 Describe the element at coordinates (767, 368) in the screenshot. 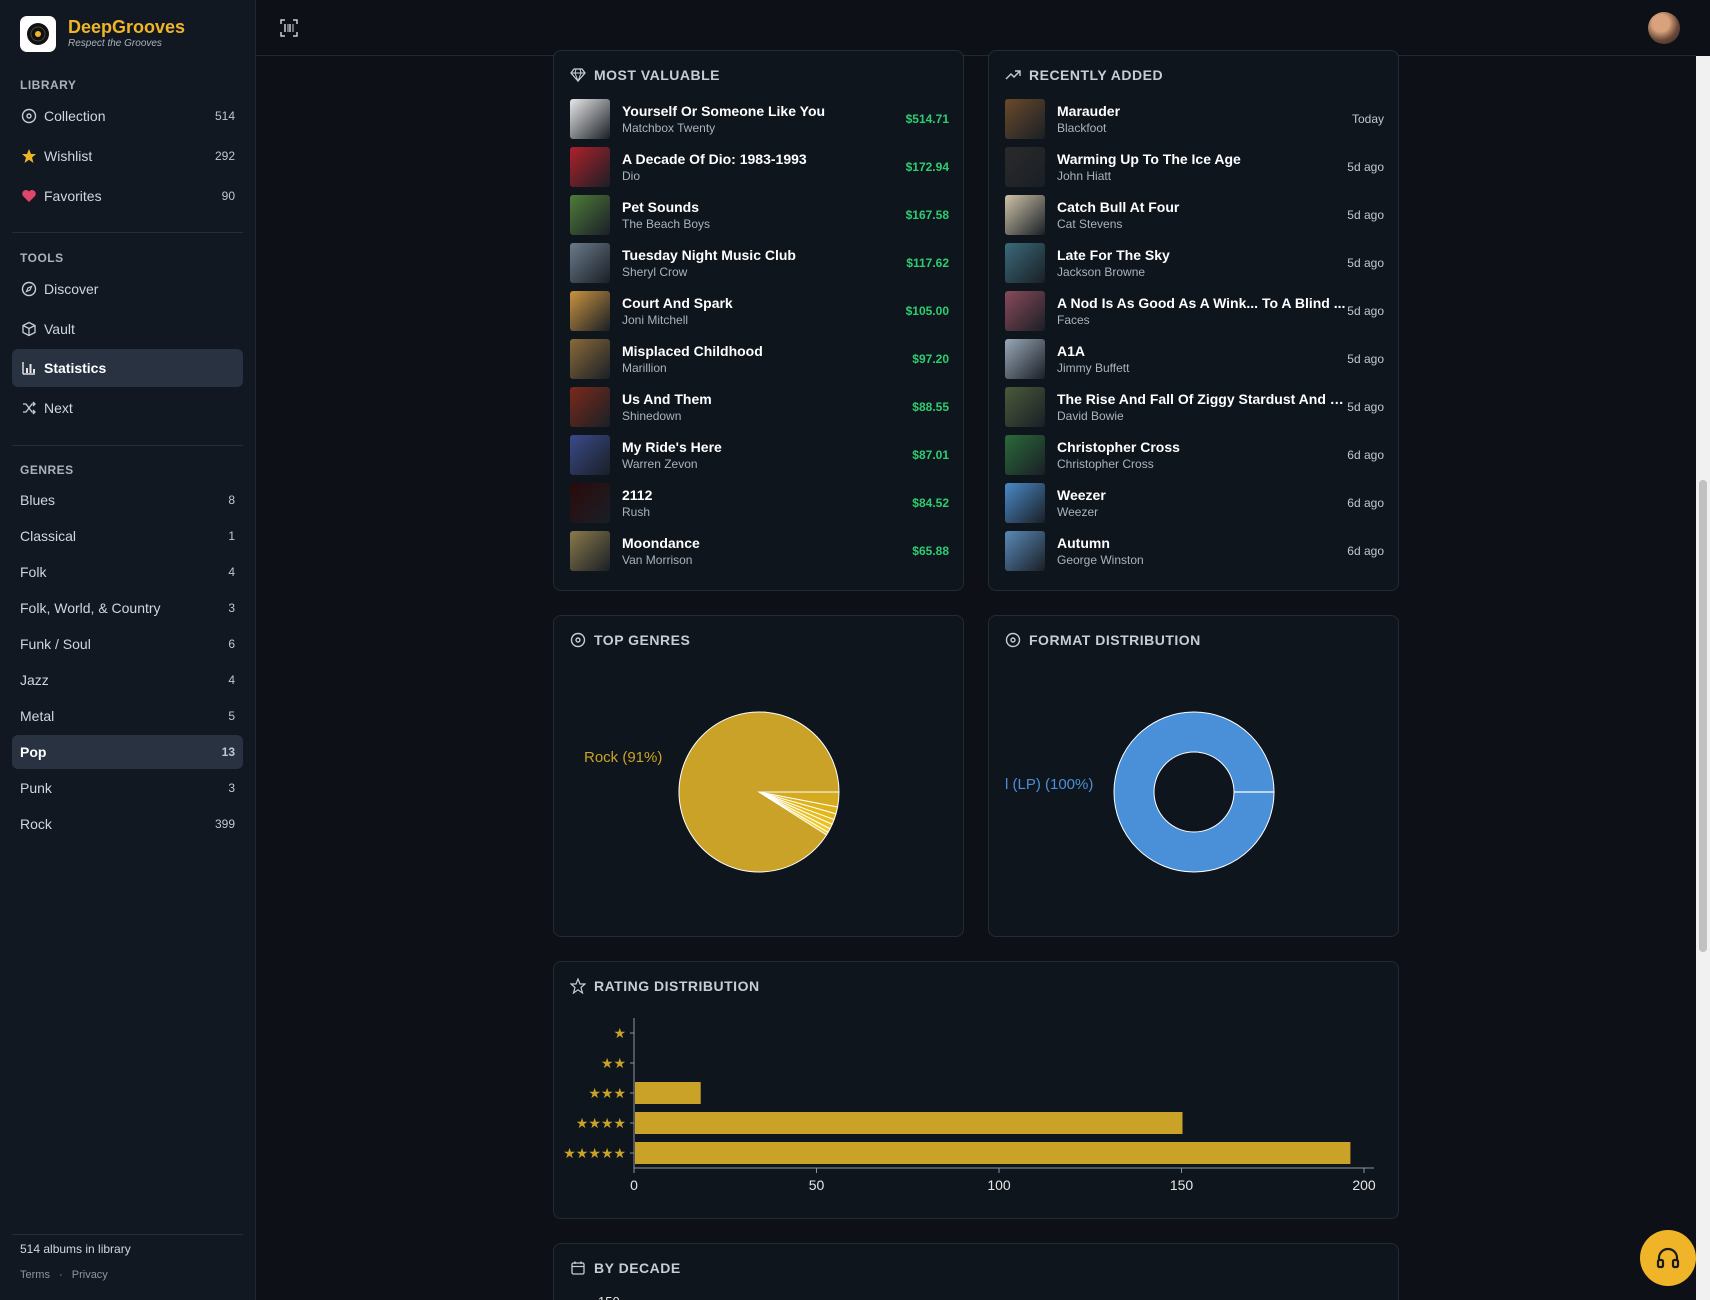

I see `album-artist: Marillion` at that location.